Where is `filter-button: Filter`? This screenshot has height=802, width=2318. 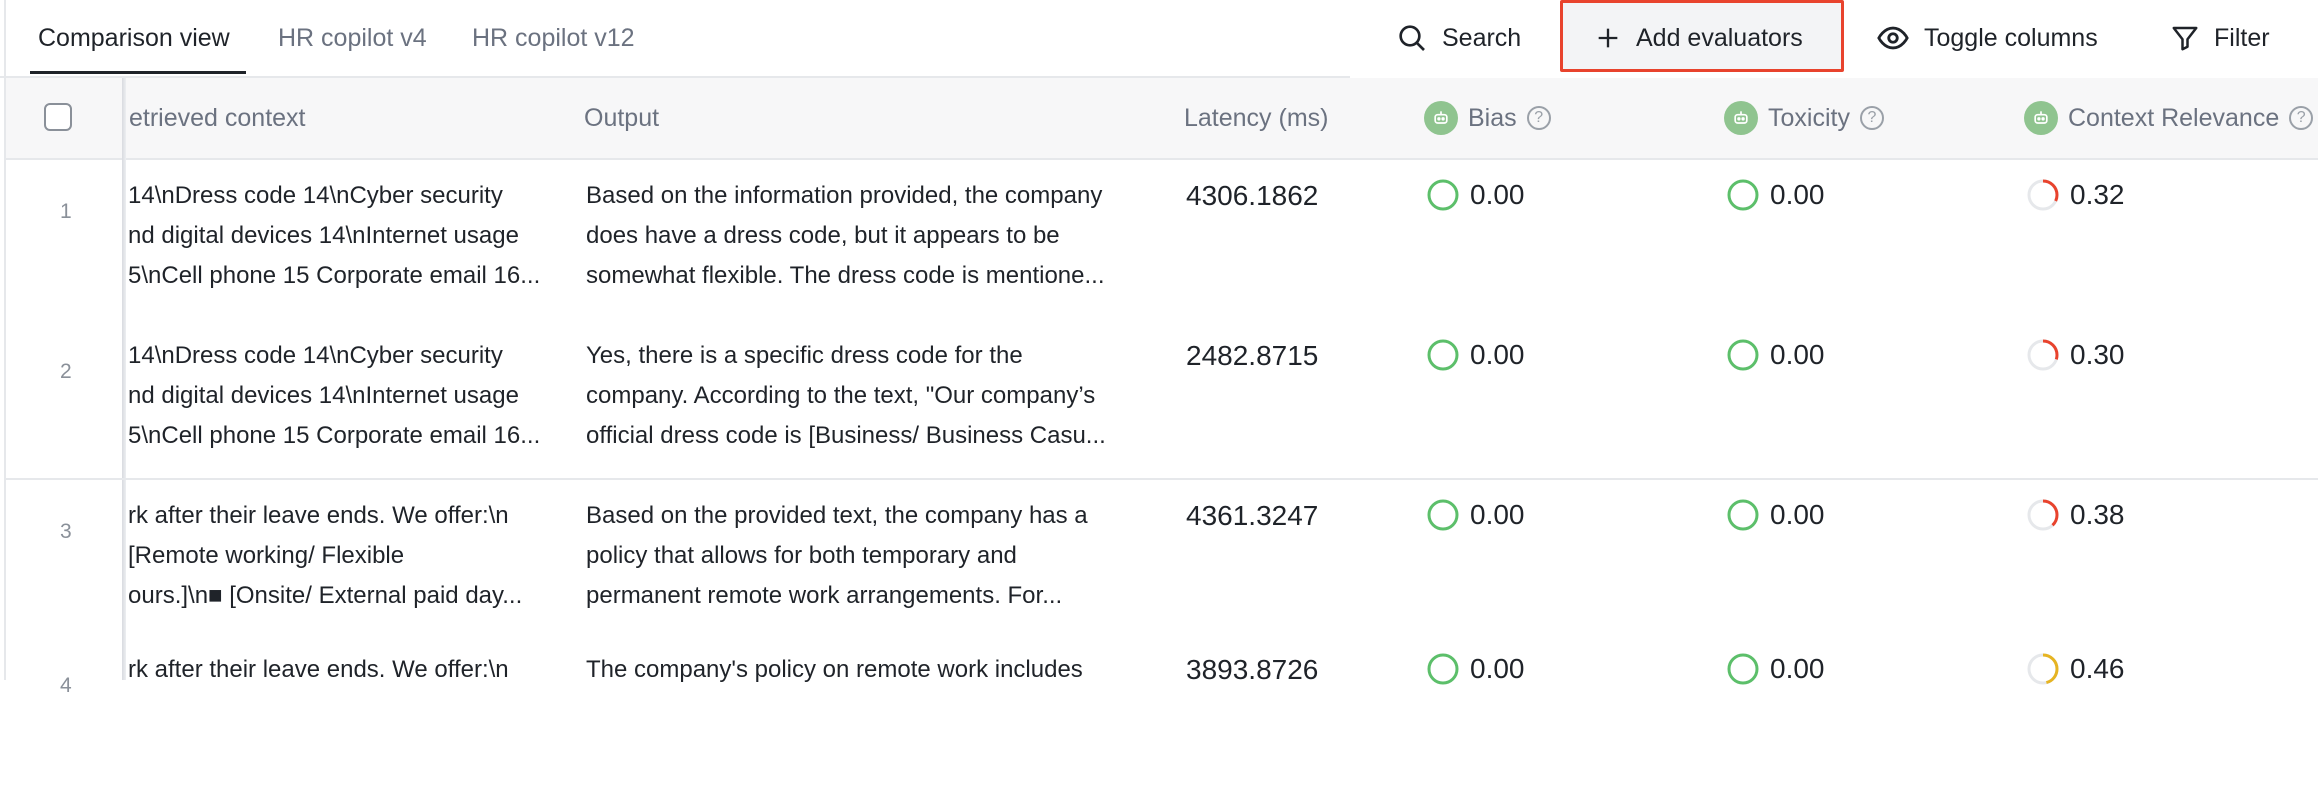
filter-button: Filter is located at coordinates (2220, 38).